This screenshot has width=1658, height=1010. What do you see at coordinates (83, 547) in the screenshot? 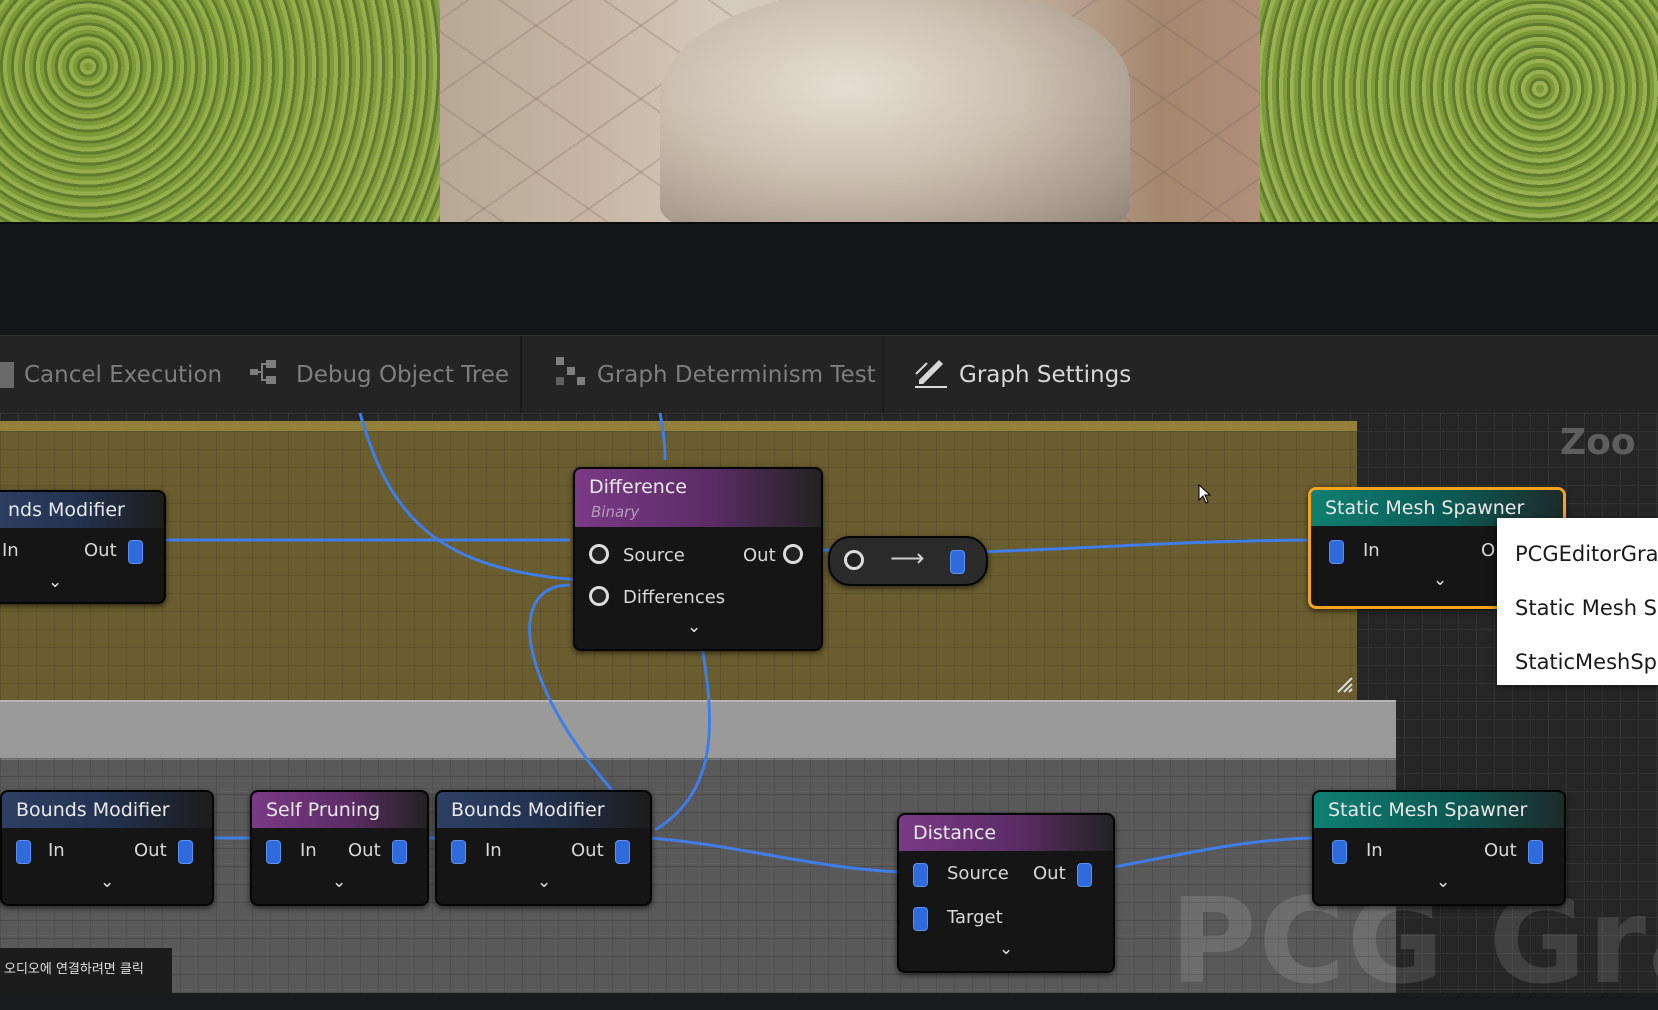
I see `node-bounds-modifier-top: nds Modifier In Out ⌄` at bounding box center [83, 547].